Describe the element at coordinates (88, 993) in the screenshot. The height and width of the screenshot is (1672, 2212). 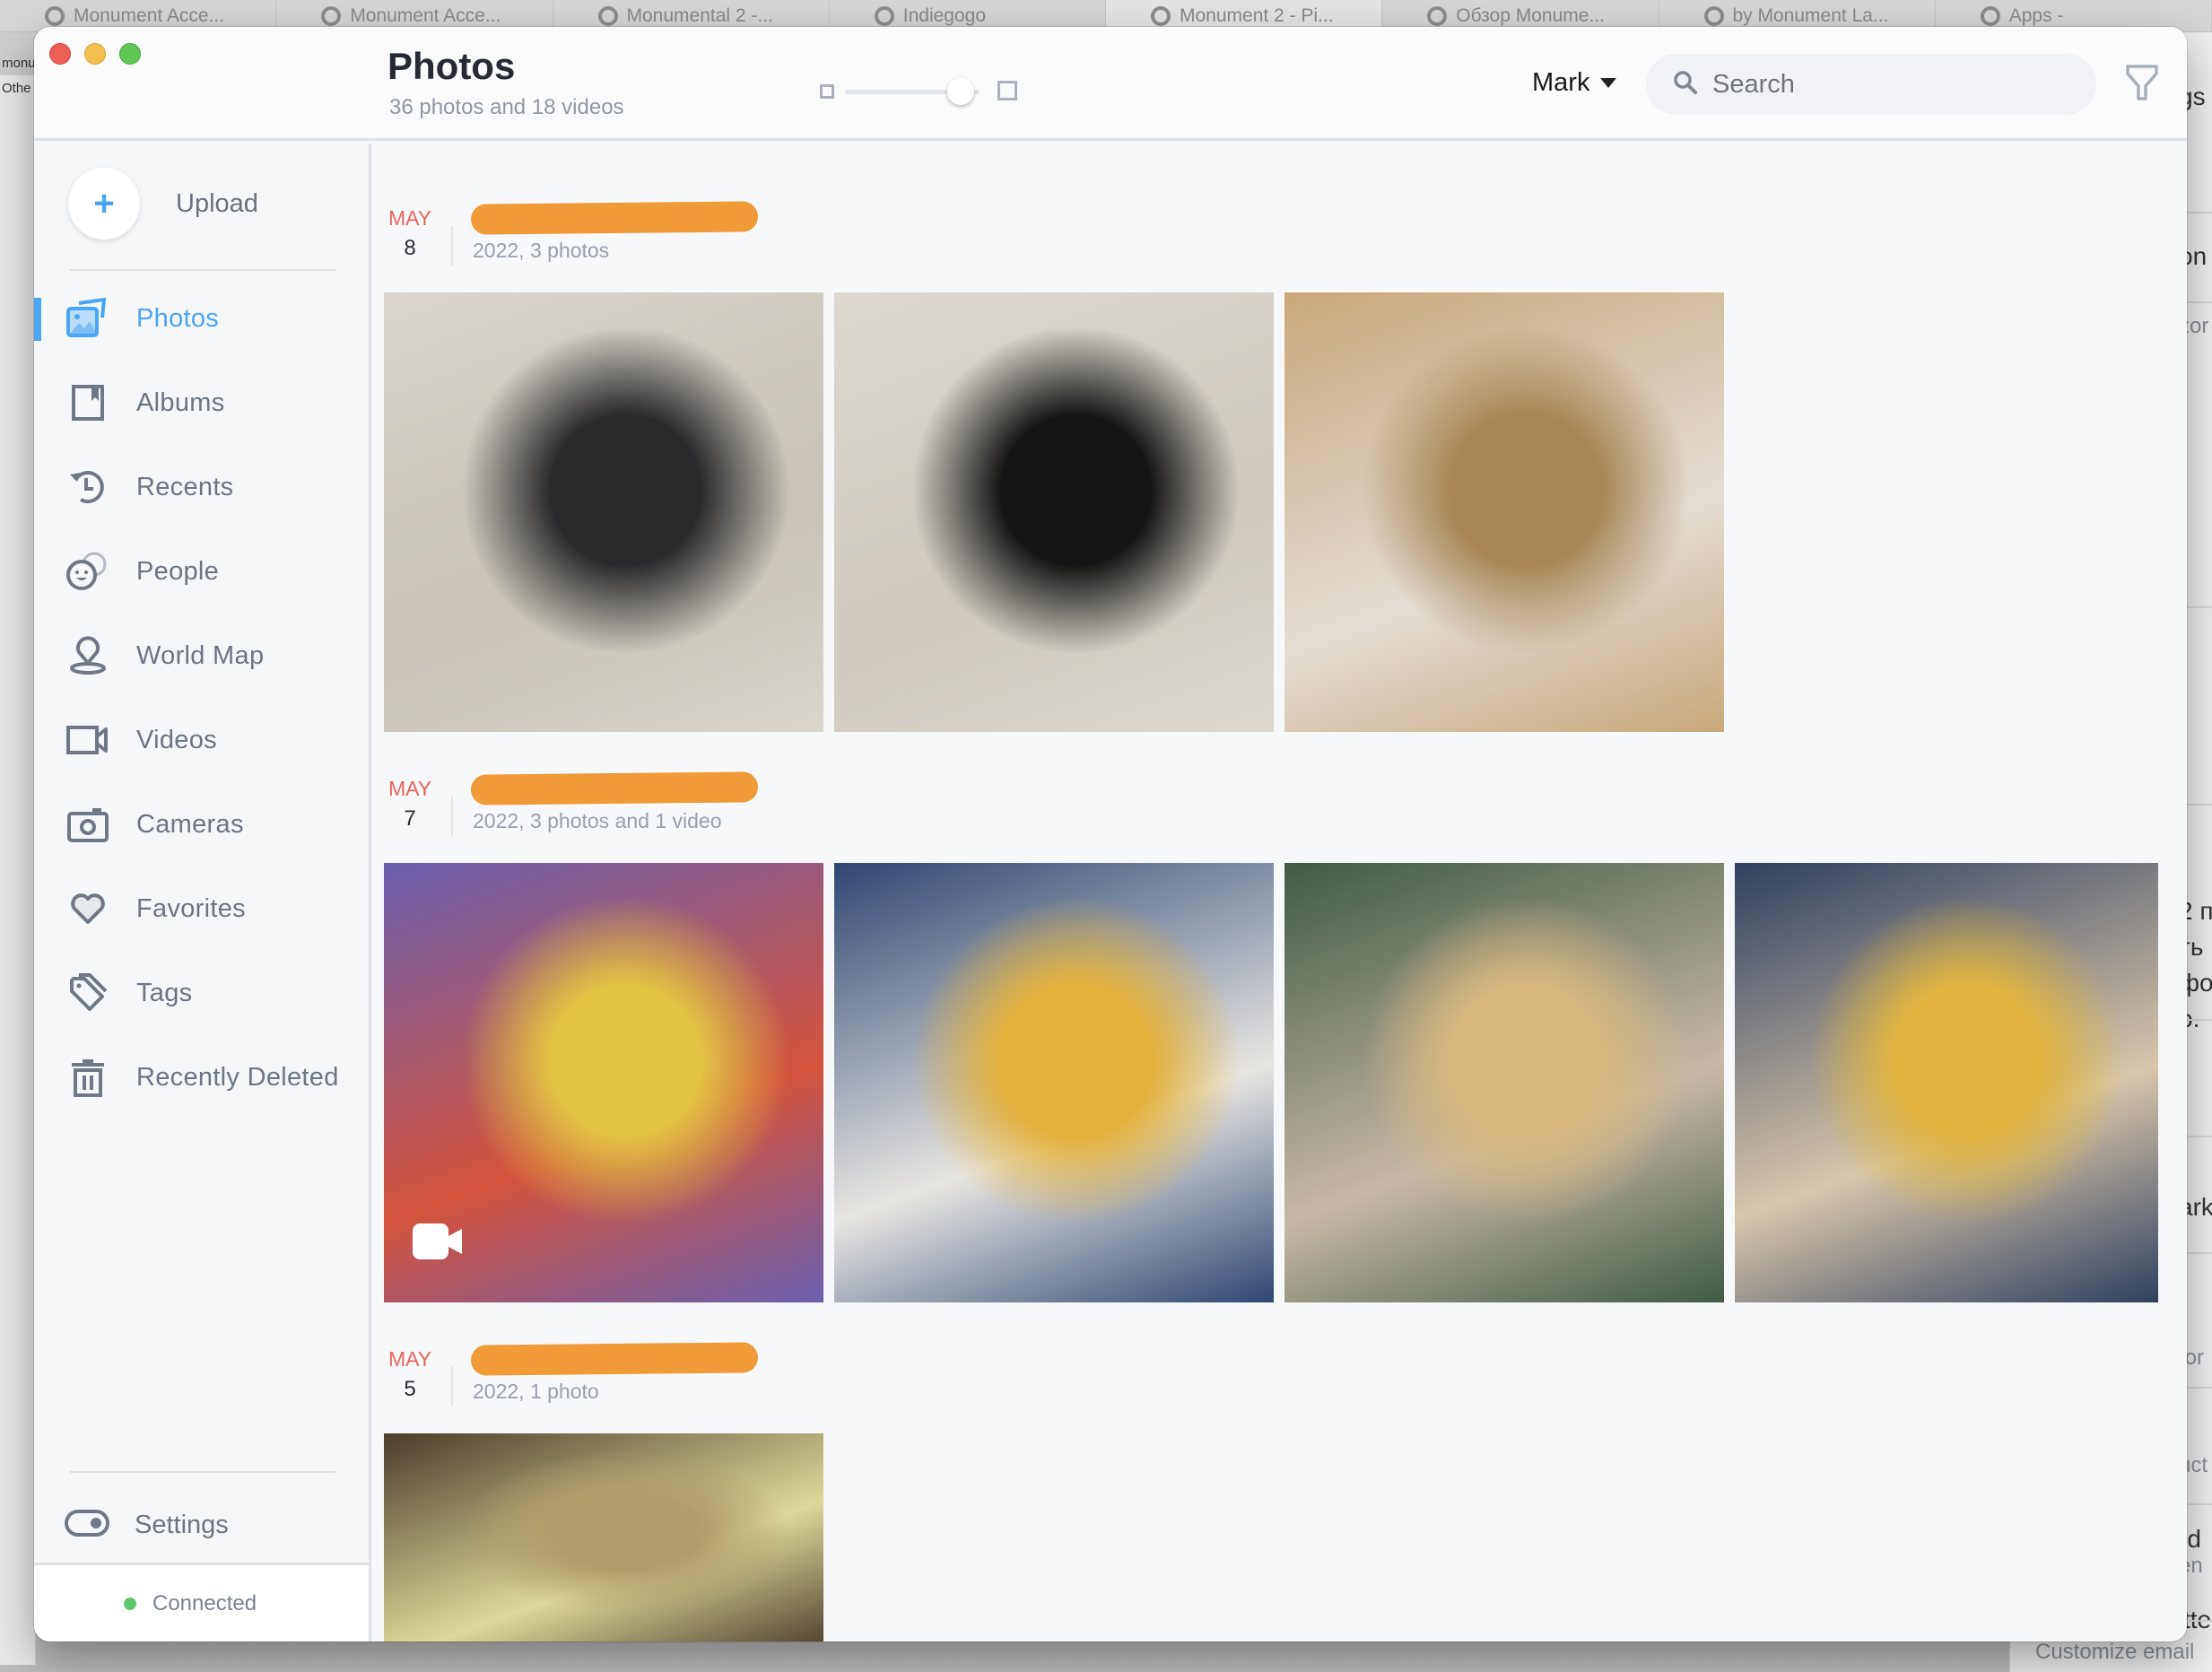
I see `tags-icon` at that location.